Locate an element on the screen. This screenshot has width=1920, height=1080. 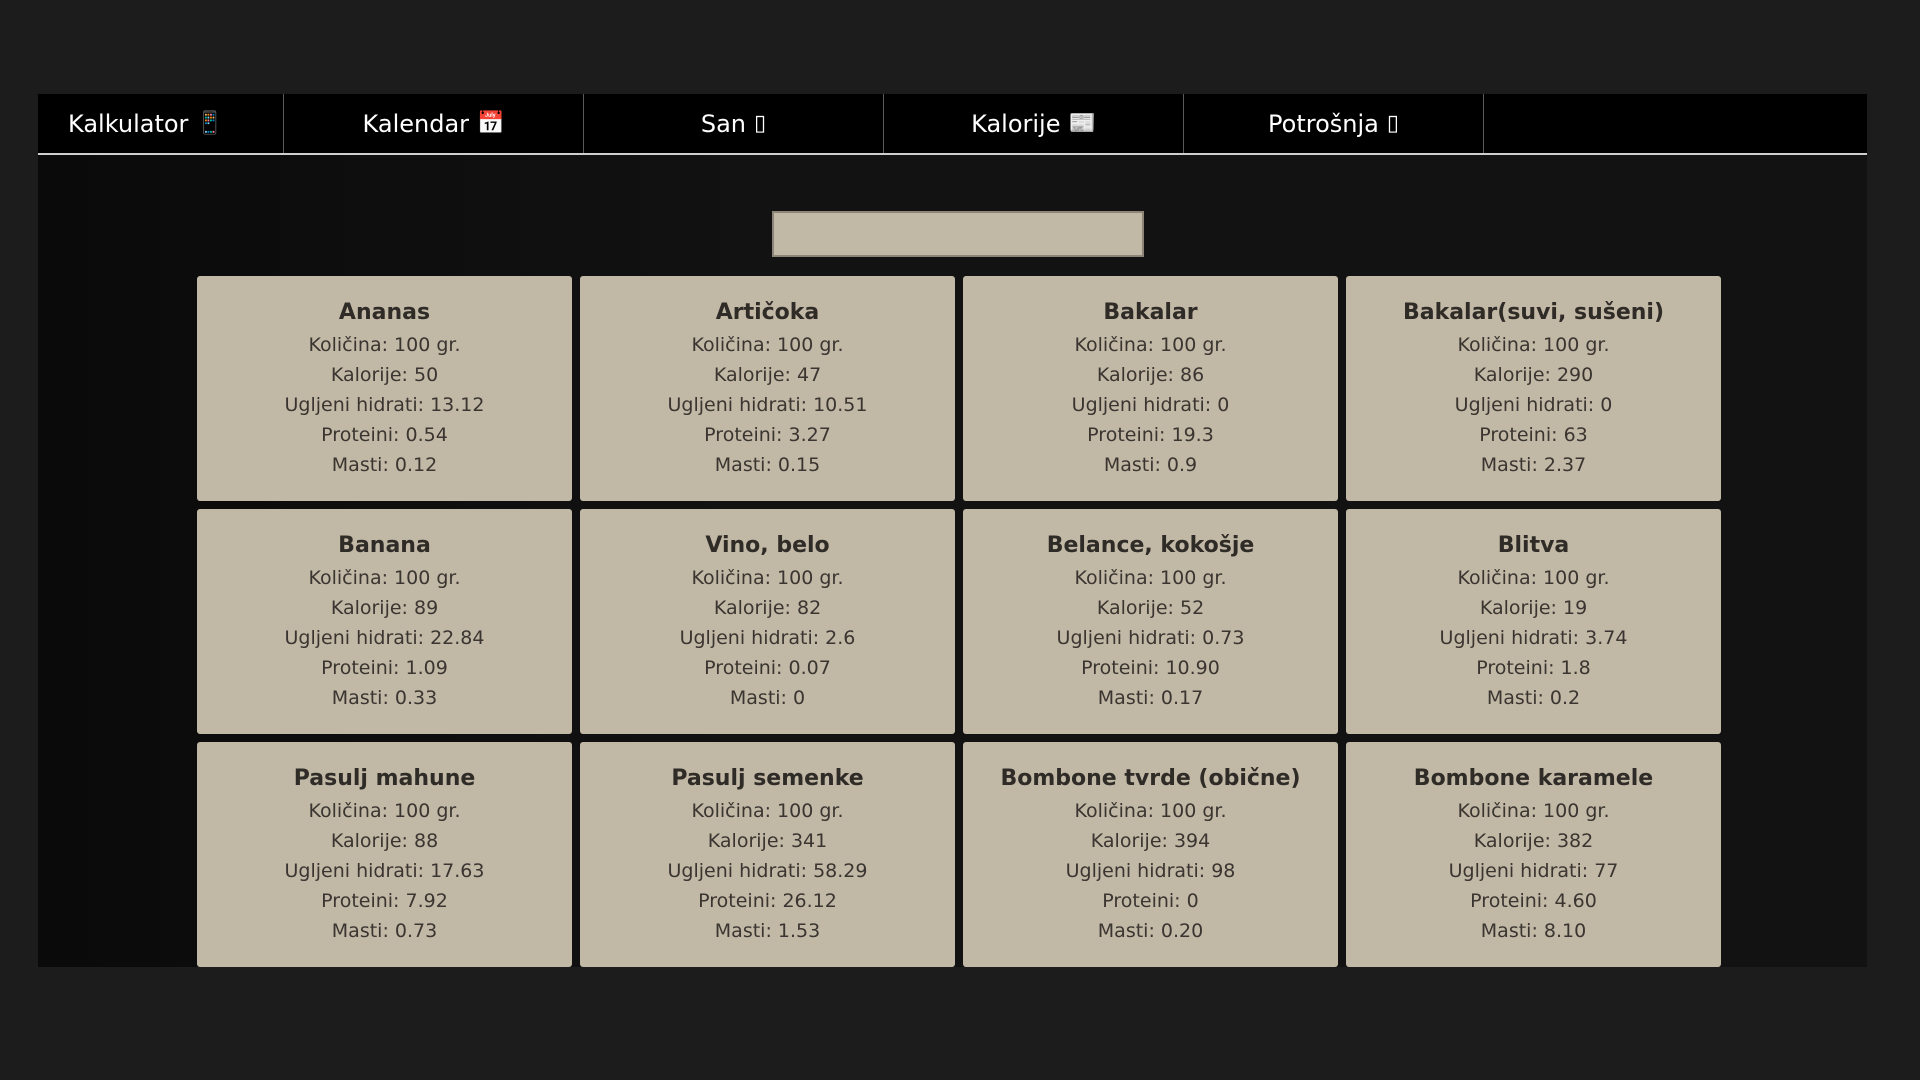
search-input is located at coordinates (958, 234).